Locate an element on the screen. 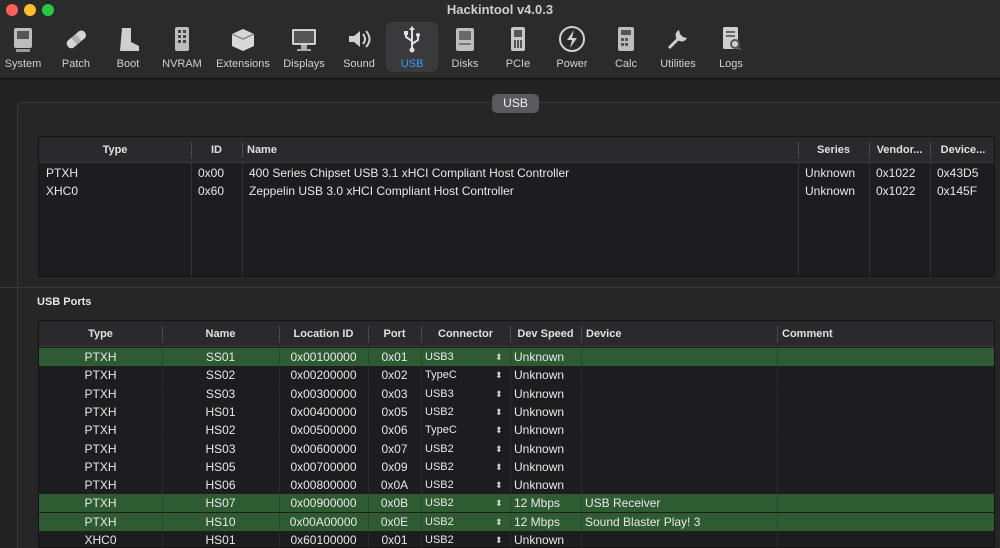 The image size is (1000, 548). column-header-location: Location ID is located at coordinates (323, 334).